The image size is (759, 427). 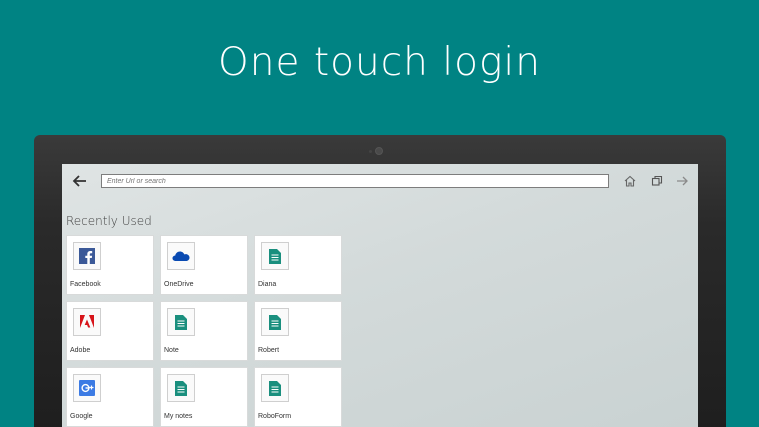 I want to click on back-arrow-icon, so click(x=80, y=181).